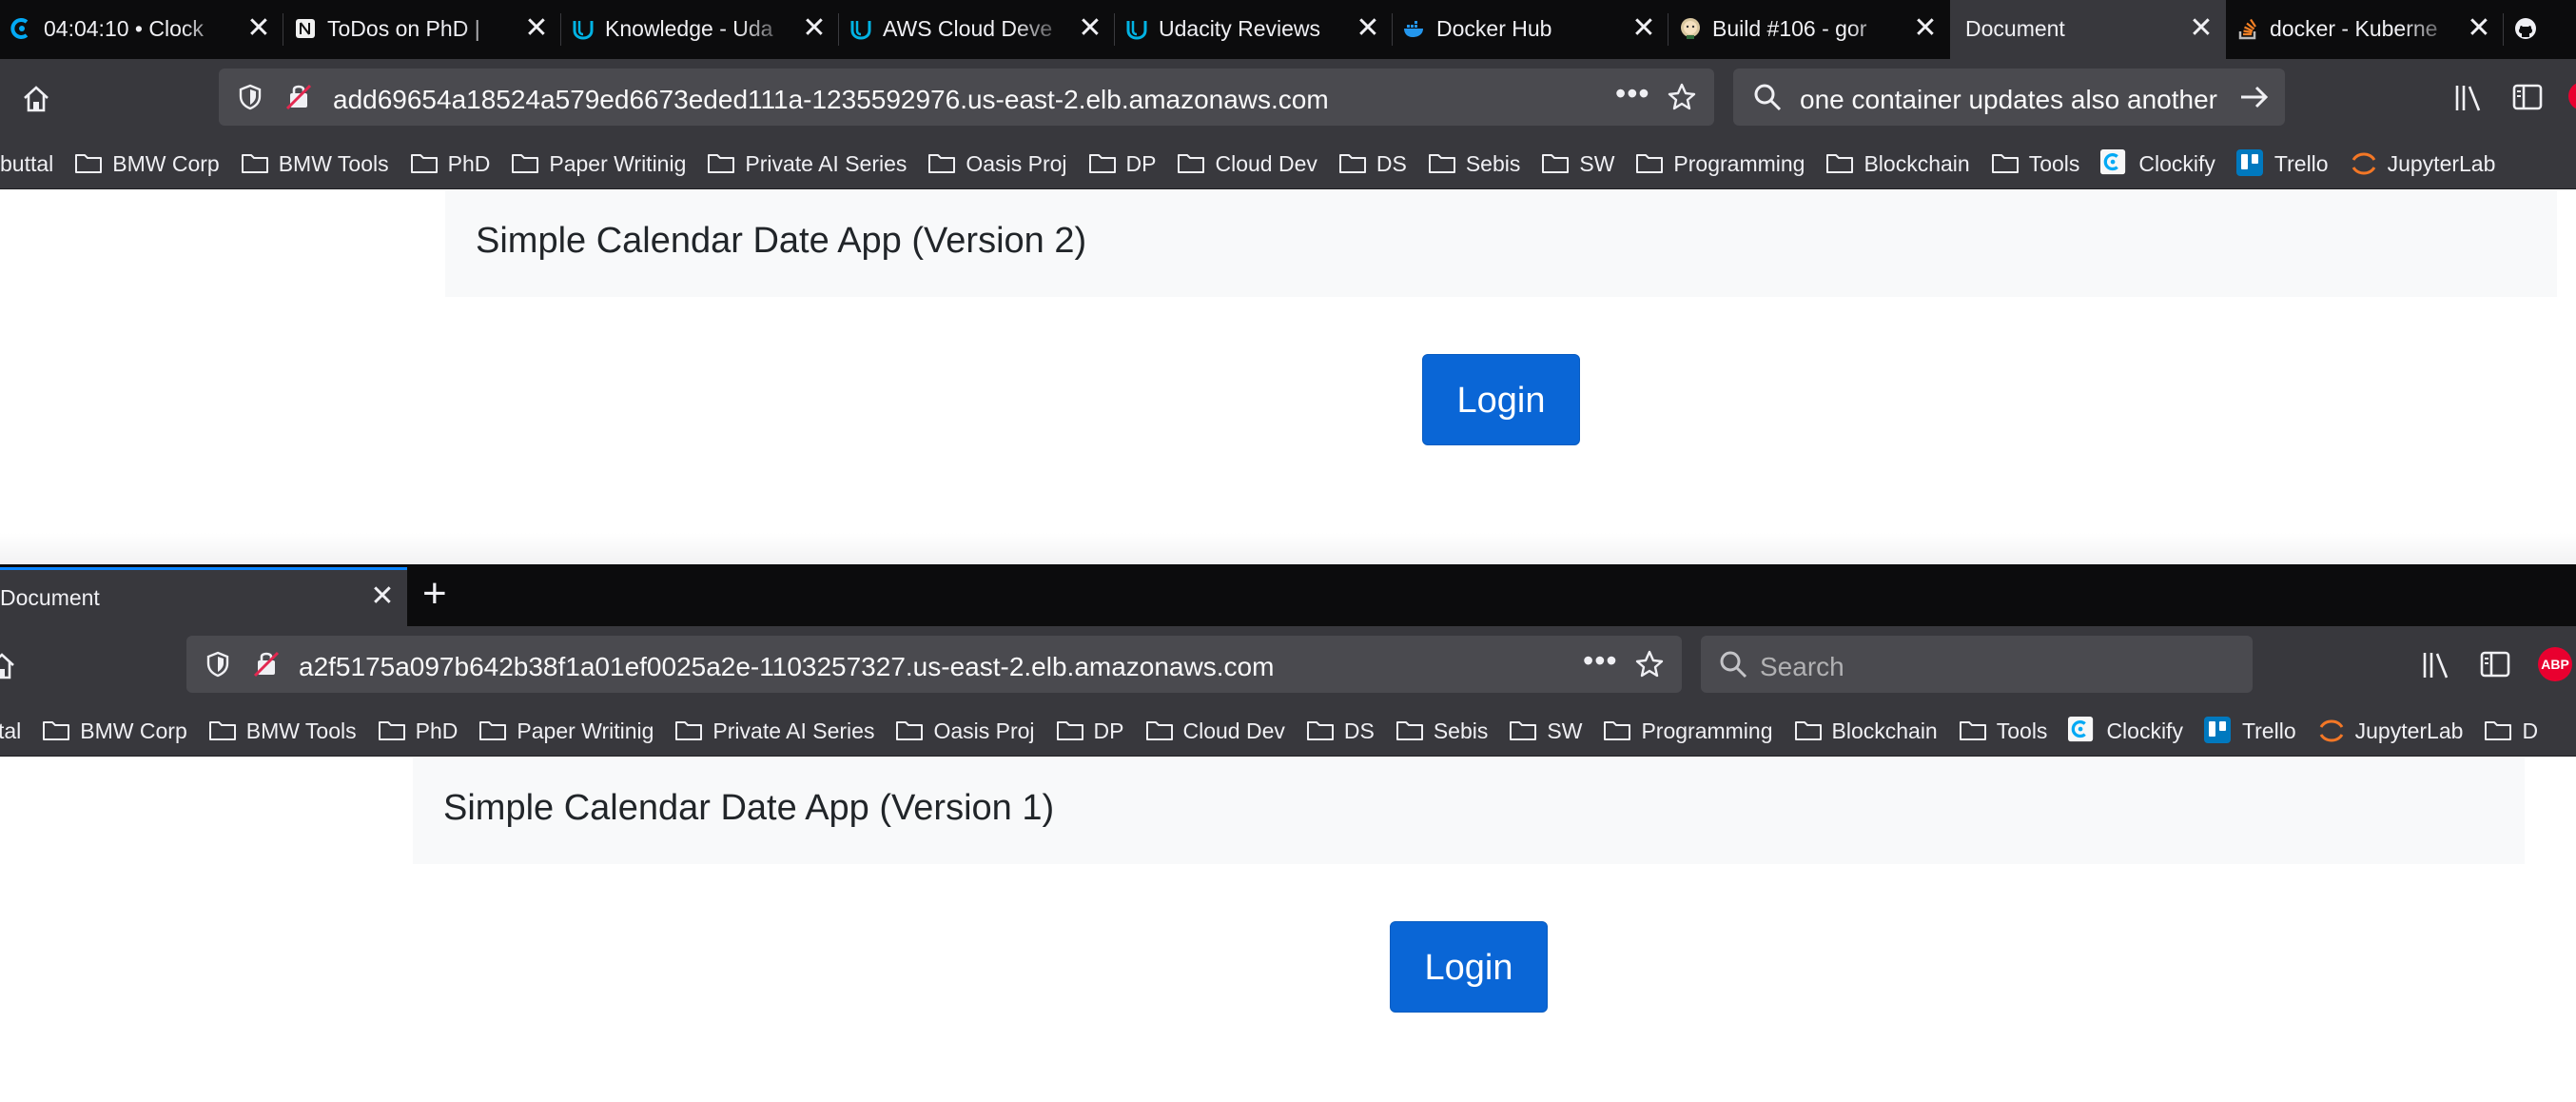  I want to click on search-input-value: one container updates also another, so click(2009, 100).